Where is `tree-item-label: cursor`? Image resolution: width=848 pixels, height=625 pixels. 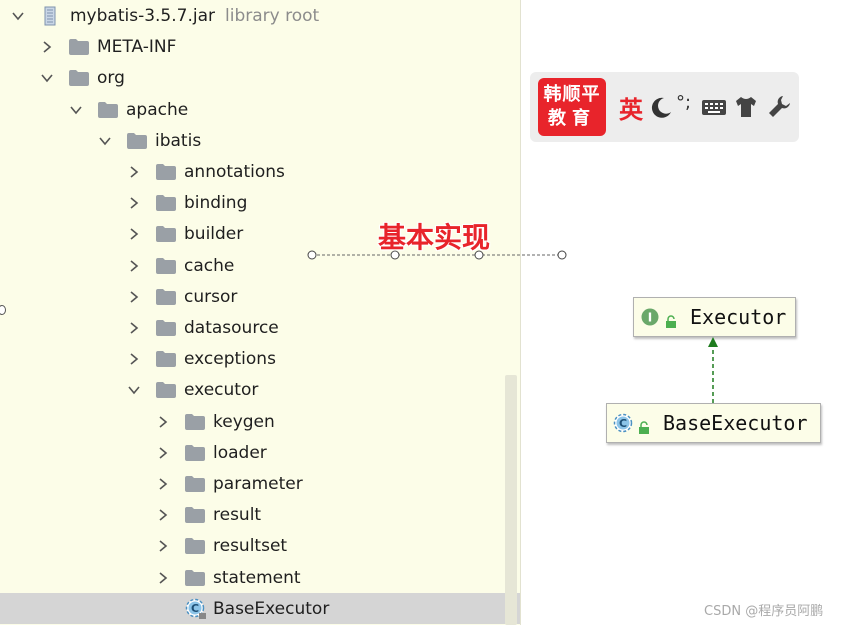
tree-item-label: cursor is located at coordinates (211, 296).